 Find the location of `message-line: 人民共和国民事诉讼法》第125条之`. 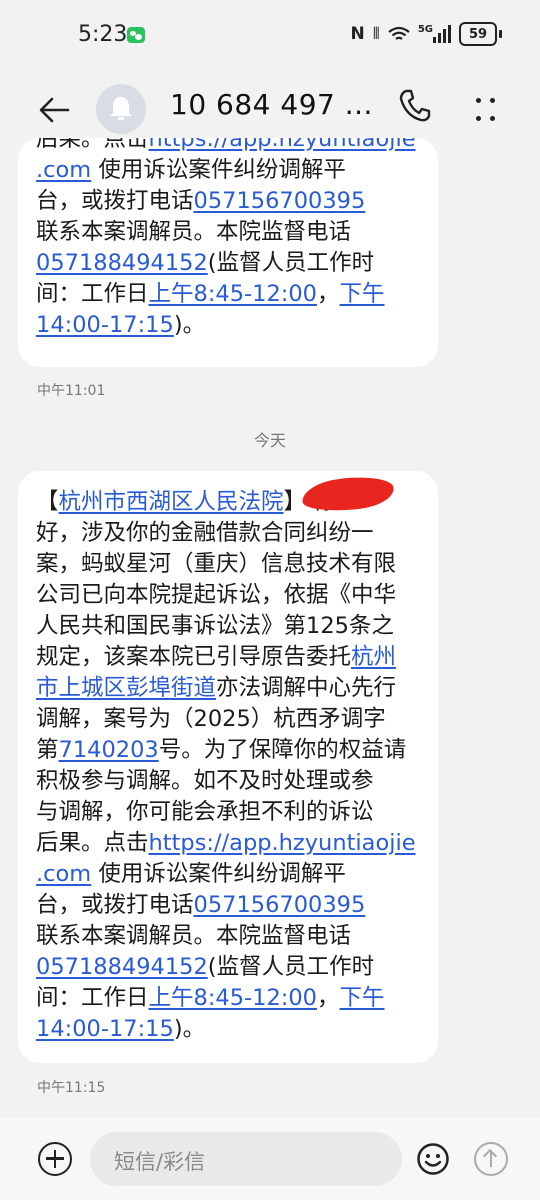

message-line: 人民共和国民事诉讼法》第125条之 is located at coordinates (229, 626).